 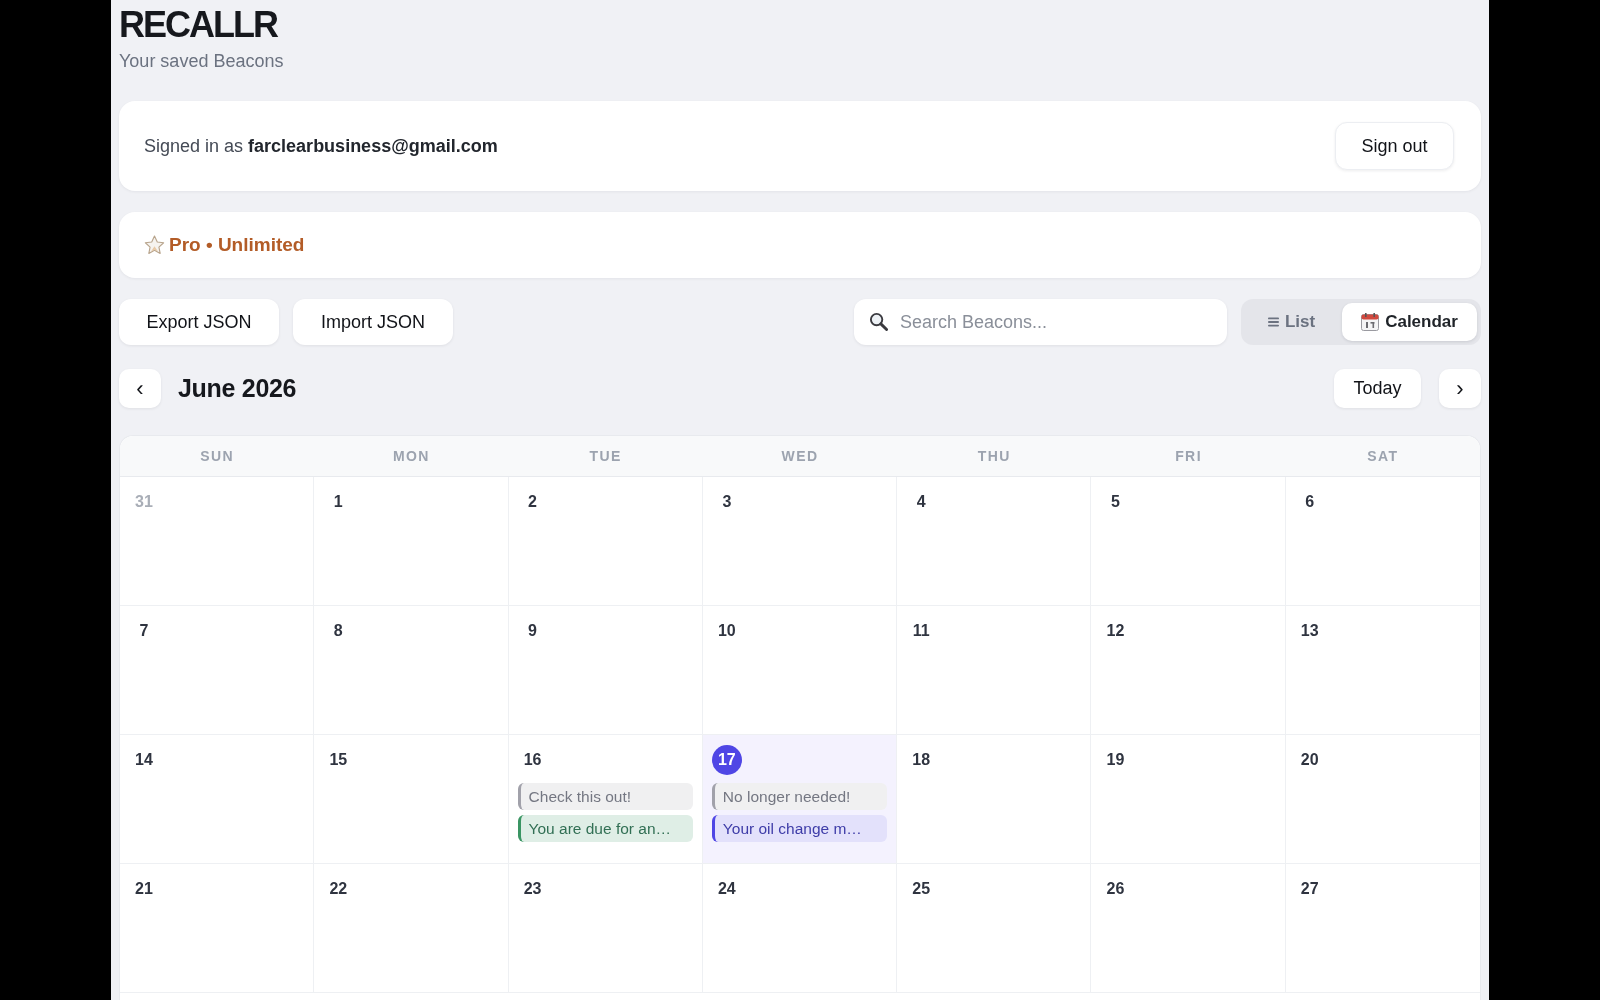 I want to click on weekday-label: SAT, so click(x=1383, y=456).